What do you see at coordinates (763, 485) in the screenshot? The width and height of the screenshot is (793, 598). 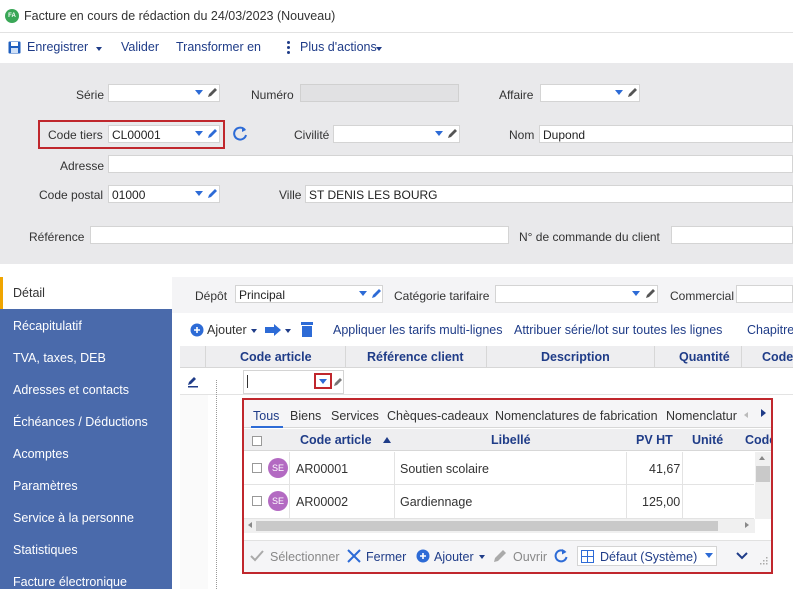 I see `vertical-scrollbar` at bounding box center [763, 485].